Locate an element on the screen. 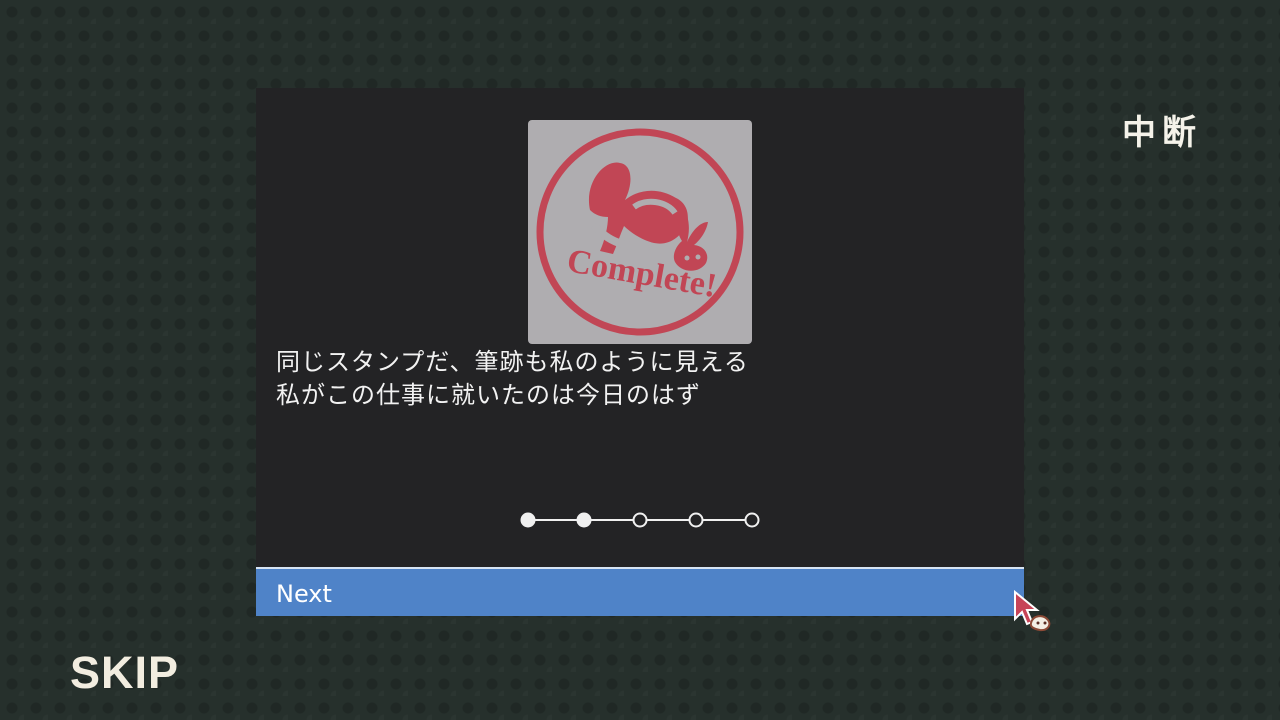 The image size is (1280, 720). complete-stamp-card: Complete! is located at coordinates (640, 232).